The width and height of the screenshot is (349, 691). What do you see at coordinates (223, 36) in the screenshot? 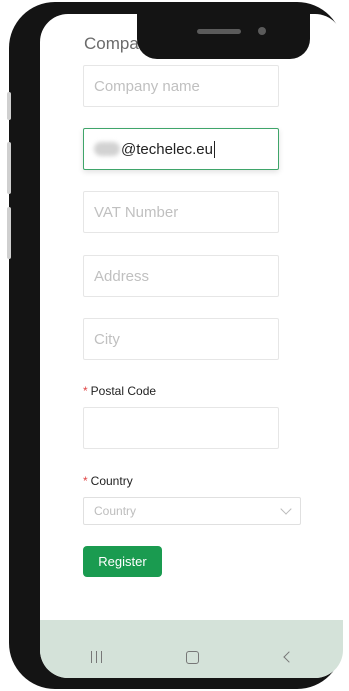
I see `phone-notch` at bounding box center [223, 36].